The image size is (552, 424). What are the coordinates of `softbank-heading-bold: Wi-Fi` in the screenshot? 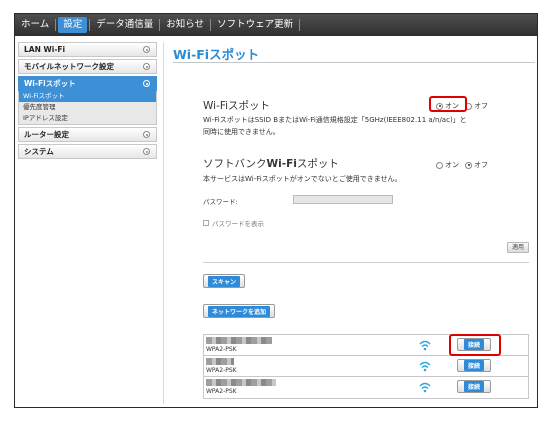 It's located at (281, 164).